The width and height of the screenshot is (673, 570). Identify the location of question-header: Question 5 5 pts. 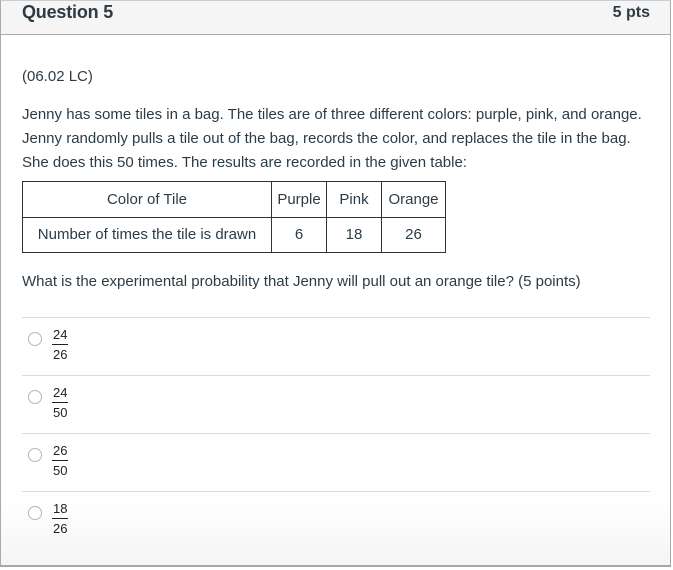
(335, 18).